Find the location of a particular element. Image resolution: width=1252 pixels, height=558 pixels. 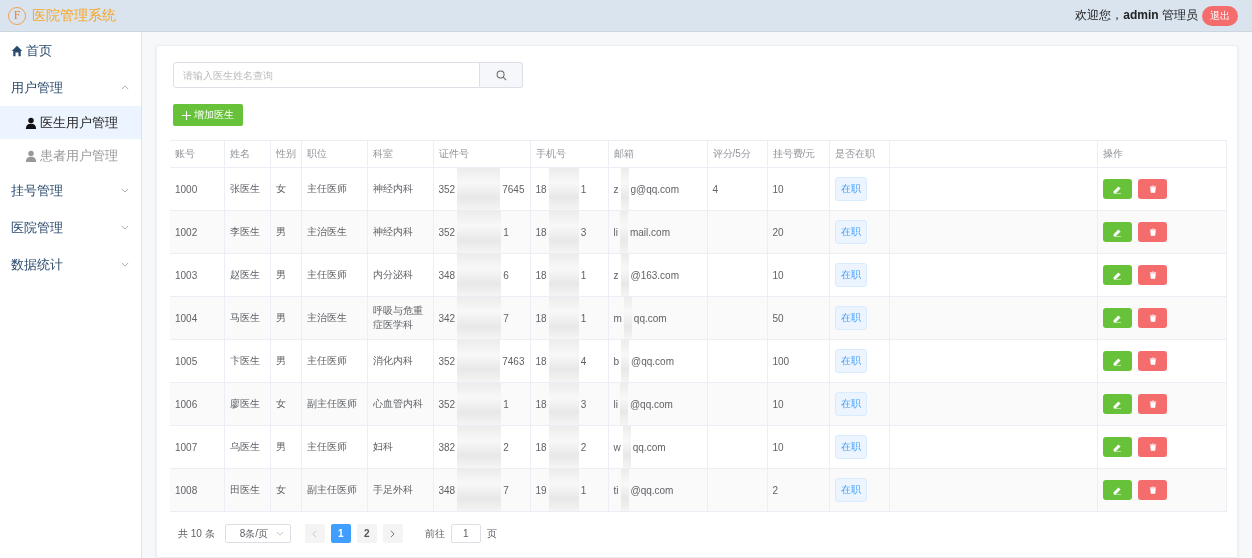

chevron-right-icon is located at coordinates (393, 533).